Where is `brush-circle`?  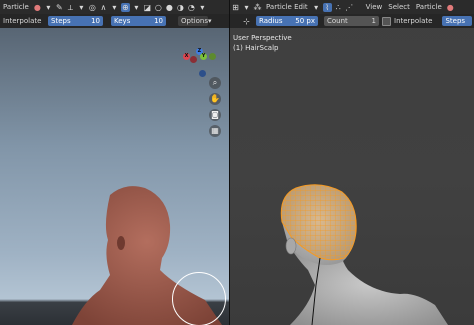
brush-circle is located at coordinates (199, 298).